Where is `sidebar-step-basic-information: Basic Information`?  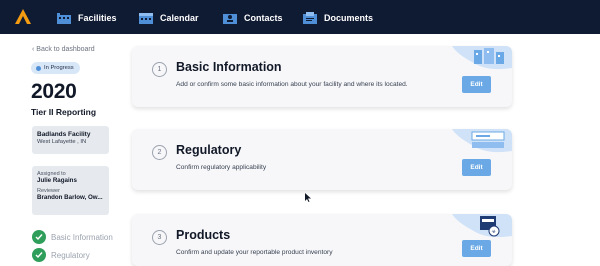
sidebar-step-basic-information: Basic Information is located at coordinates (72, 237).